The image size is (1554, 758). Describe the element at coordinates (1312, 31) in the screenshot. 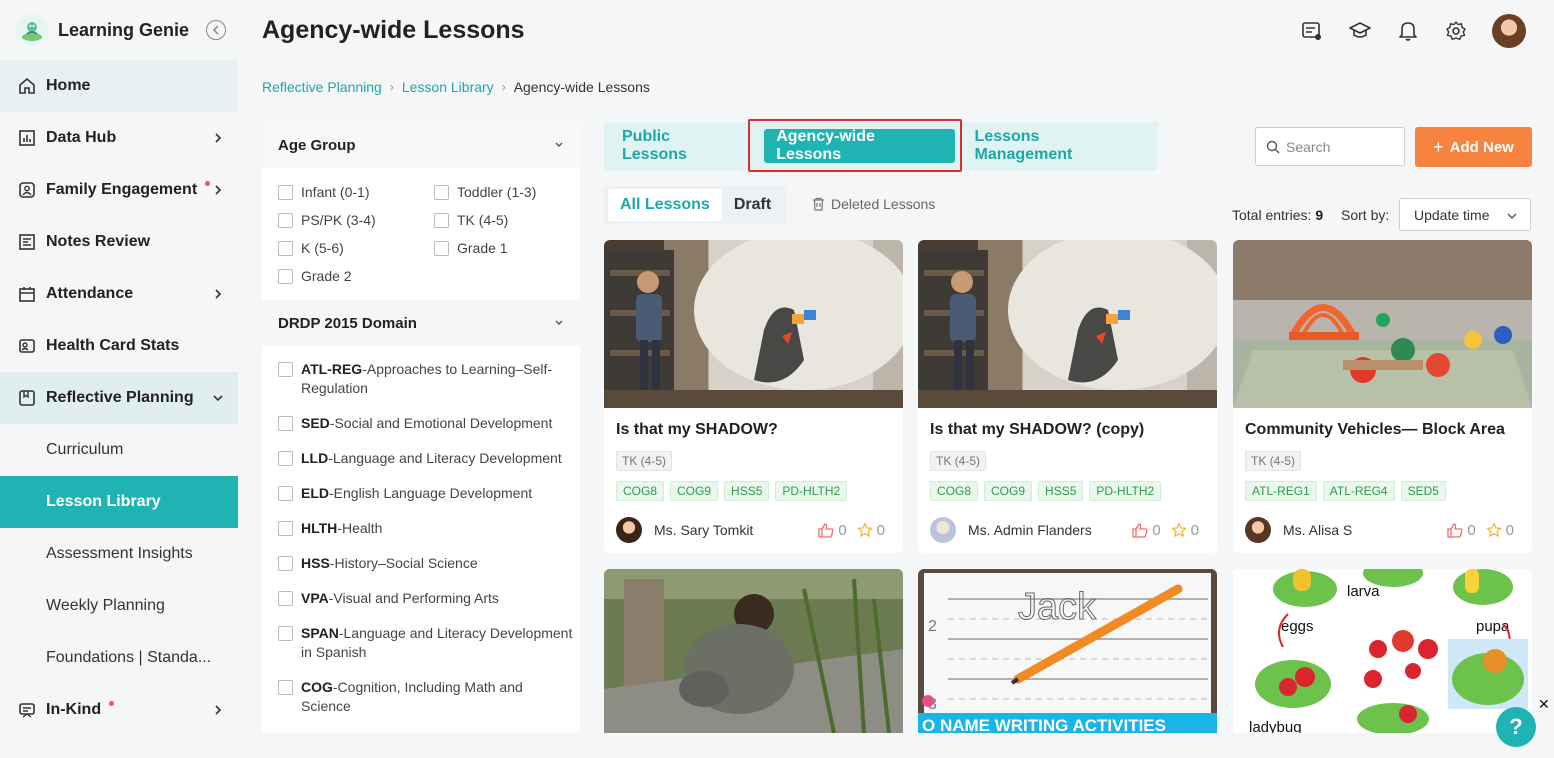

I see `feedback-icon` at that location.